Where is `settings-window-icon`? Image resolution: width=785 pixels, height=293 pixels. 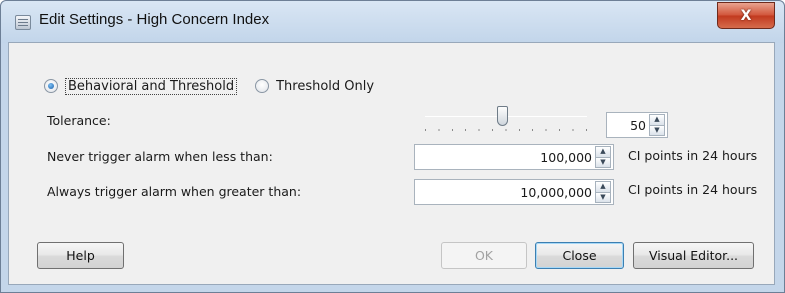 settings-window-icon is located at coordinates (23, 22).